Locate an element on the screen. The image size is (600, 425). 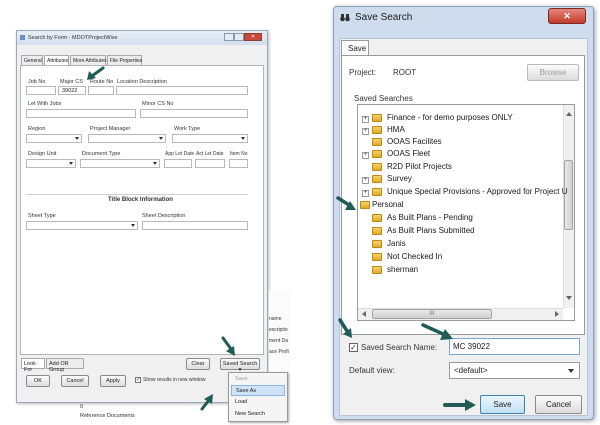
title-block-heading: Title Block Information is located at coordinates (140, 200).